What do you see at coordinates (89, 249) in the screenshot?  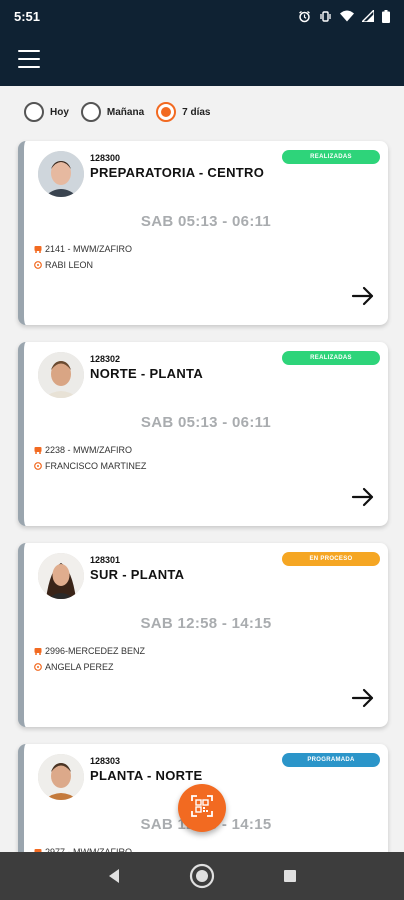 I see `vehicle-text: 2141 - MWM/ZAFIRO` at bounding box center [89, 249].